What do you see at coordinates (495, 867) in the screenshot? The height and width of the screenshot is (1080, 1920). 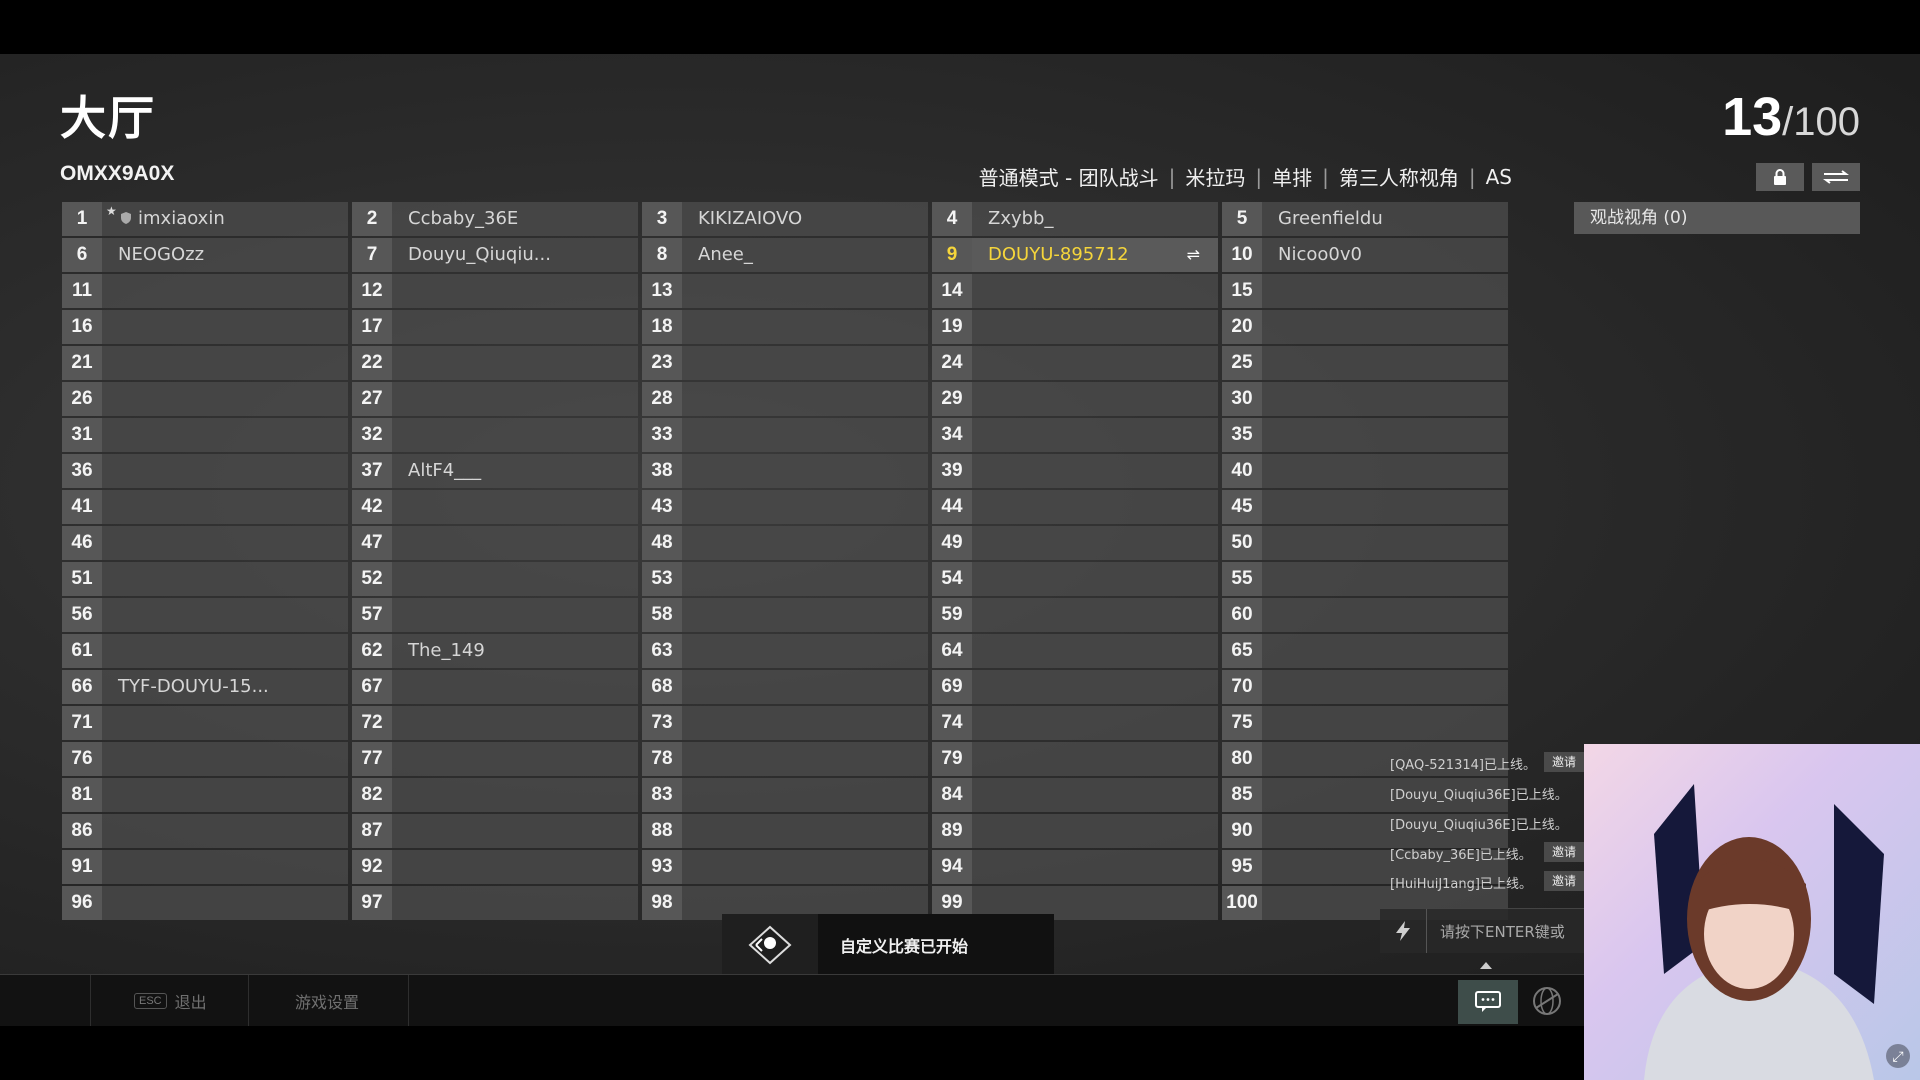 I see `slot-92: 92` at bounding box center [495, 867].